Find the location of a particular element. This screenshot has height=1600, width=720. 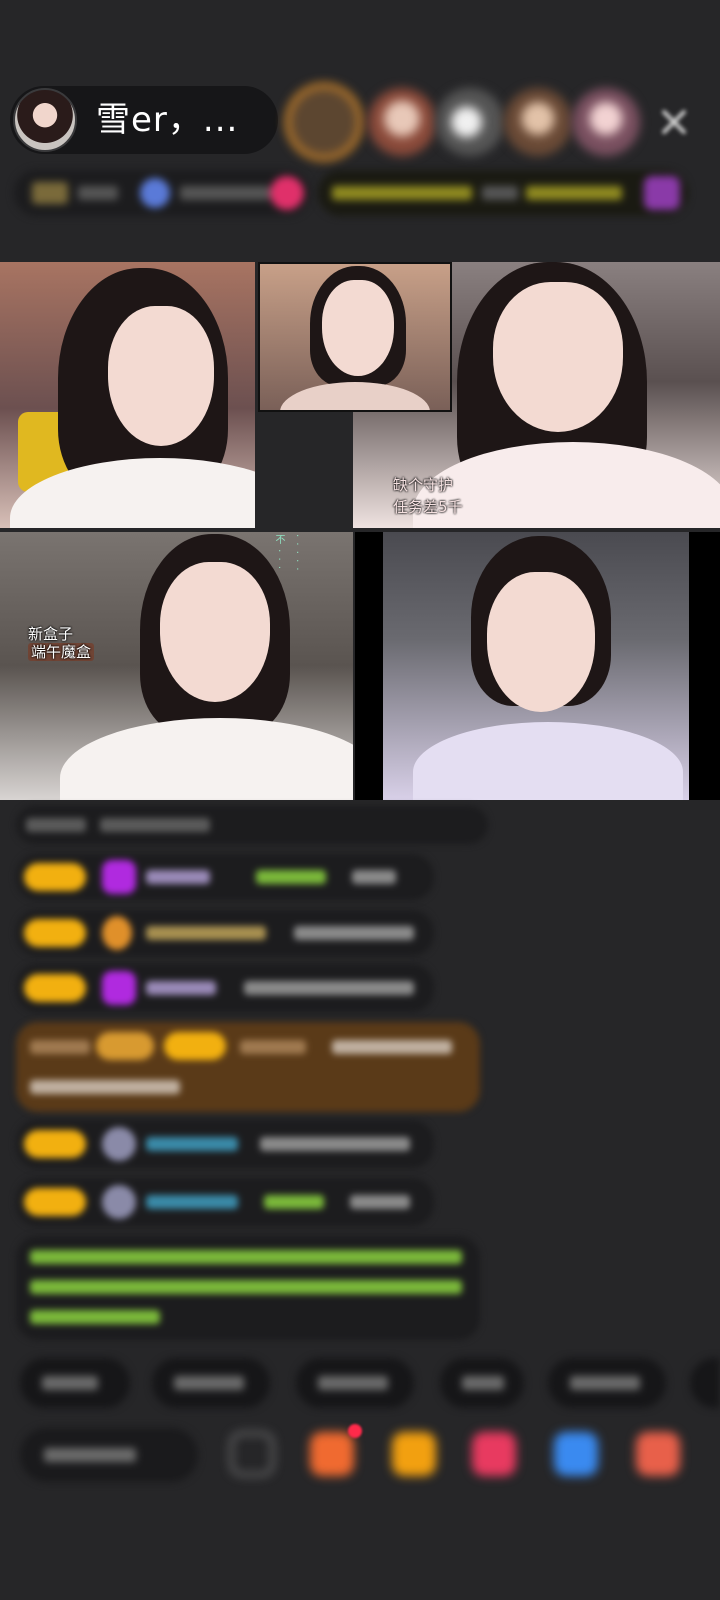

rank-banner is located at coordinates (503, 193).